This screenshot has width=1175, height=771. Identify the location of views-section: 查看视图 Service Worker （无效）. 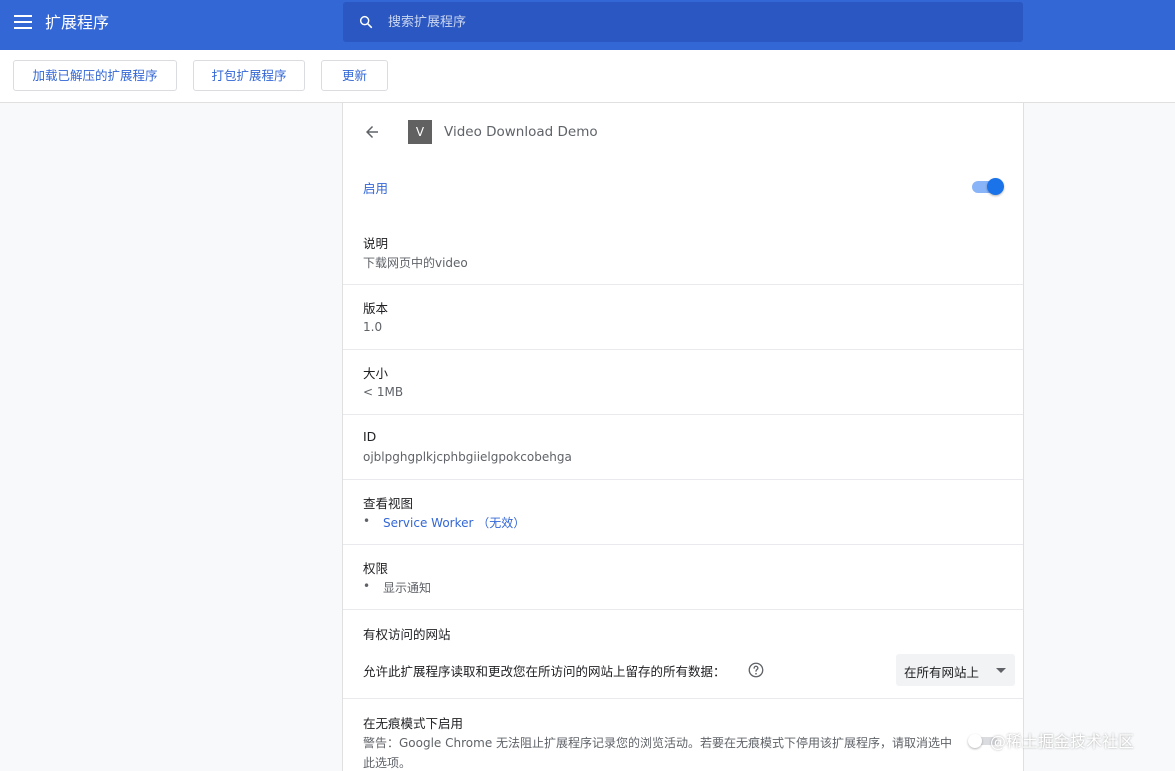
(683, 511).